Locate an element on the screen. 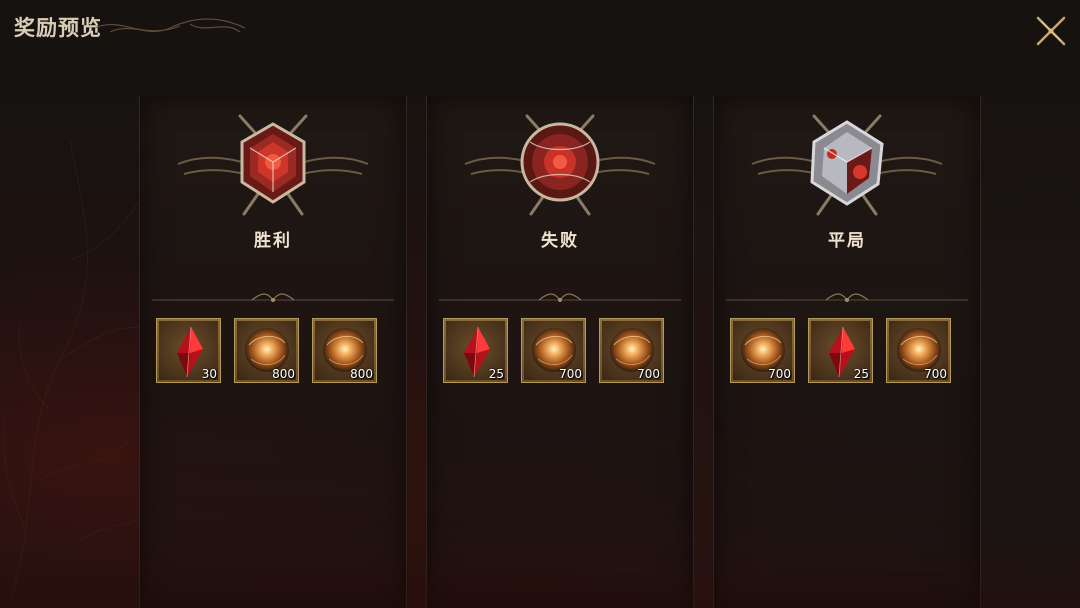 The image size is (1080, 608). draw-emblem-icon is located at coordinates (847, 165).